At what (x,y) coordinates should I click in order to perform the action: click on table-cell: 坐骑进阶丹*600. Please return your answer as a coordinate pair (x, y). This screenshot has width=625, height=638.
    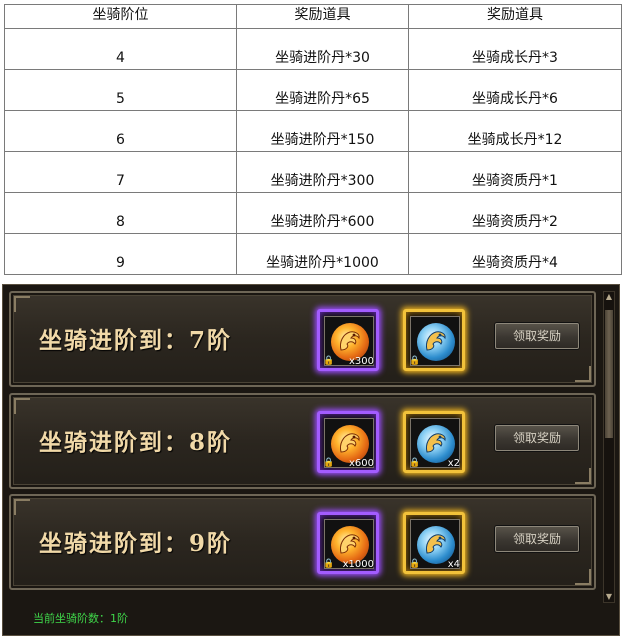
    Looking at the image, I should click on (322, 213).